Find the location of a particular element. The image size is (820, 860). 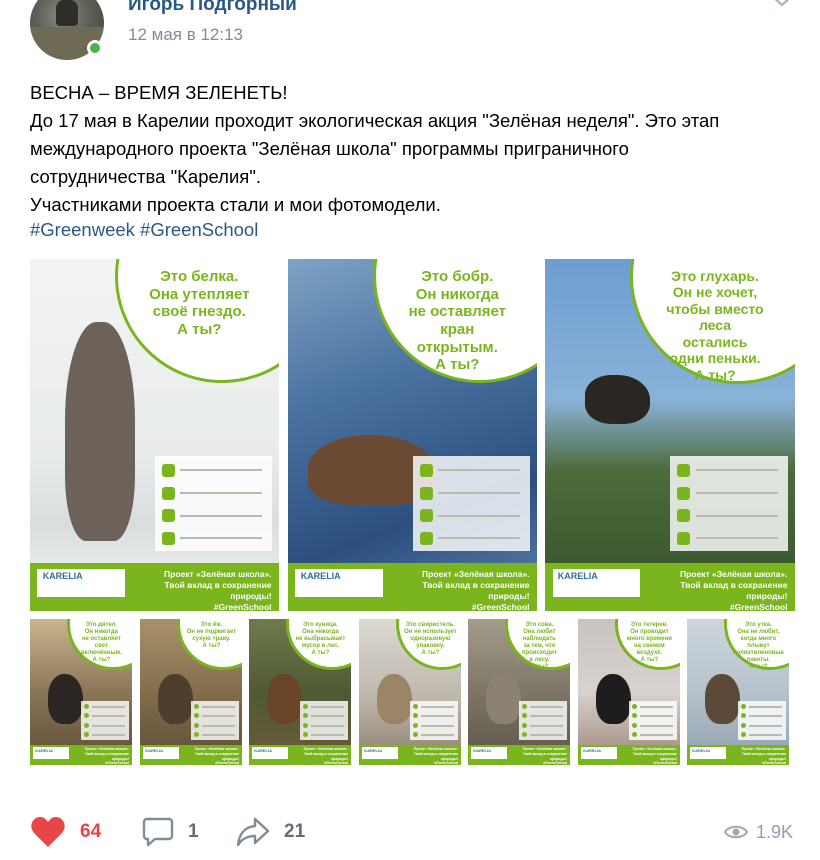

like-count: 64 is located at coordinates (91, 831).